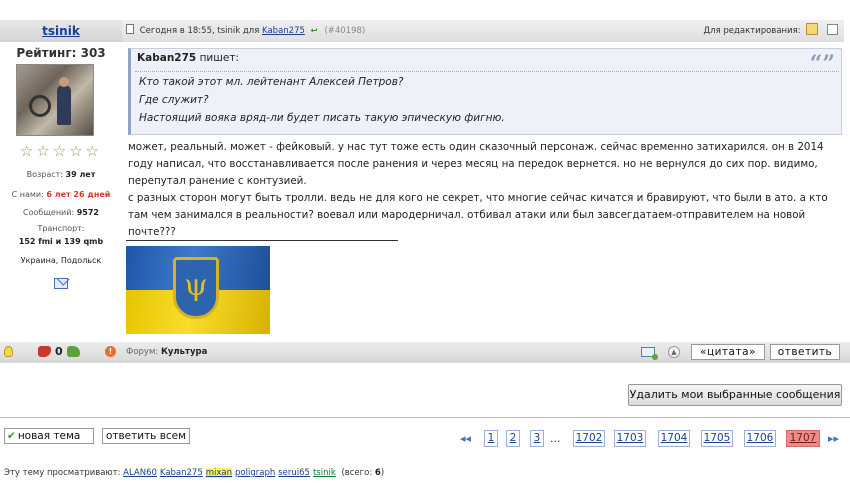 The height and width of the screenshot is (495, 850). What do you see at coordinates (46, 53) in the screenshot?
I see `rating-label: Рейтинг:` at bounding box center [46, 53].